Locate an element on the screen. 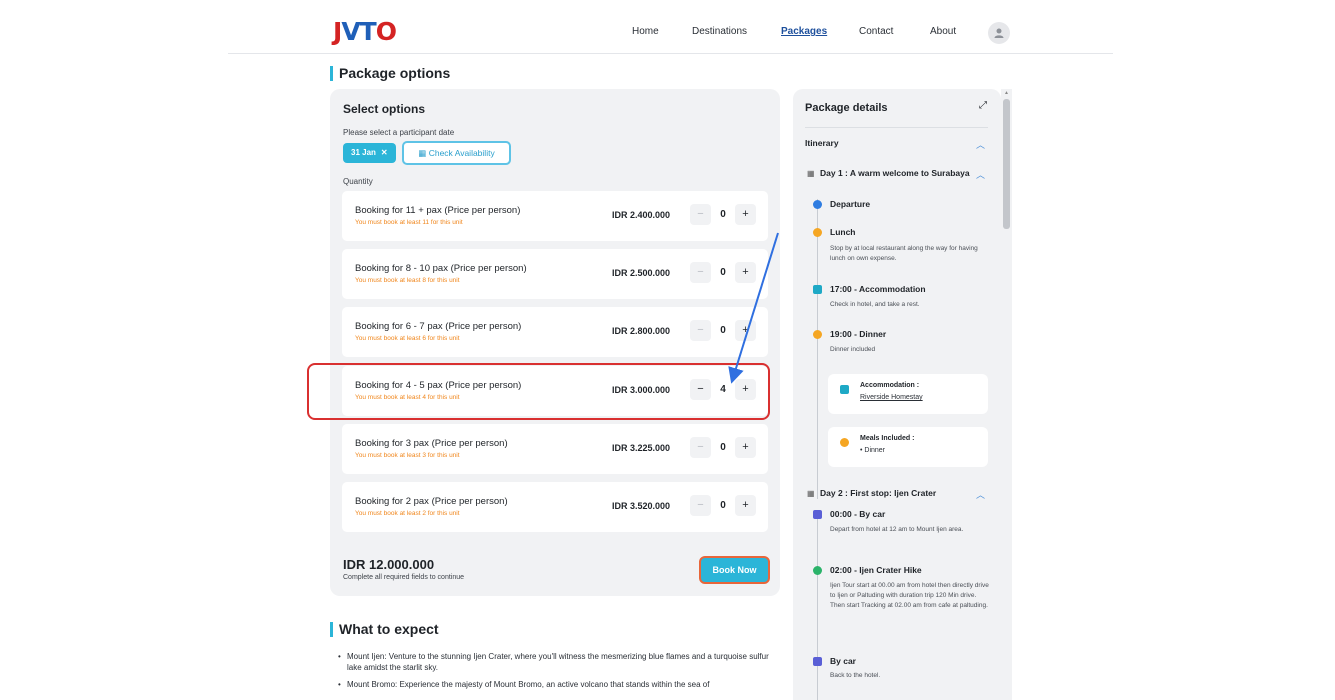  row-price: IDR 2.400.000 is located at coordinates (640, 215).